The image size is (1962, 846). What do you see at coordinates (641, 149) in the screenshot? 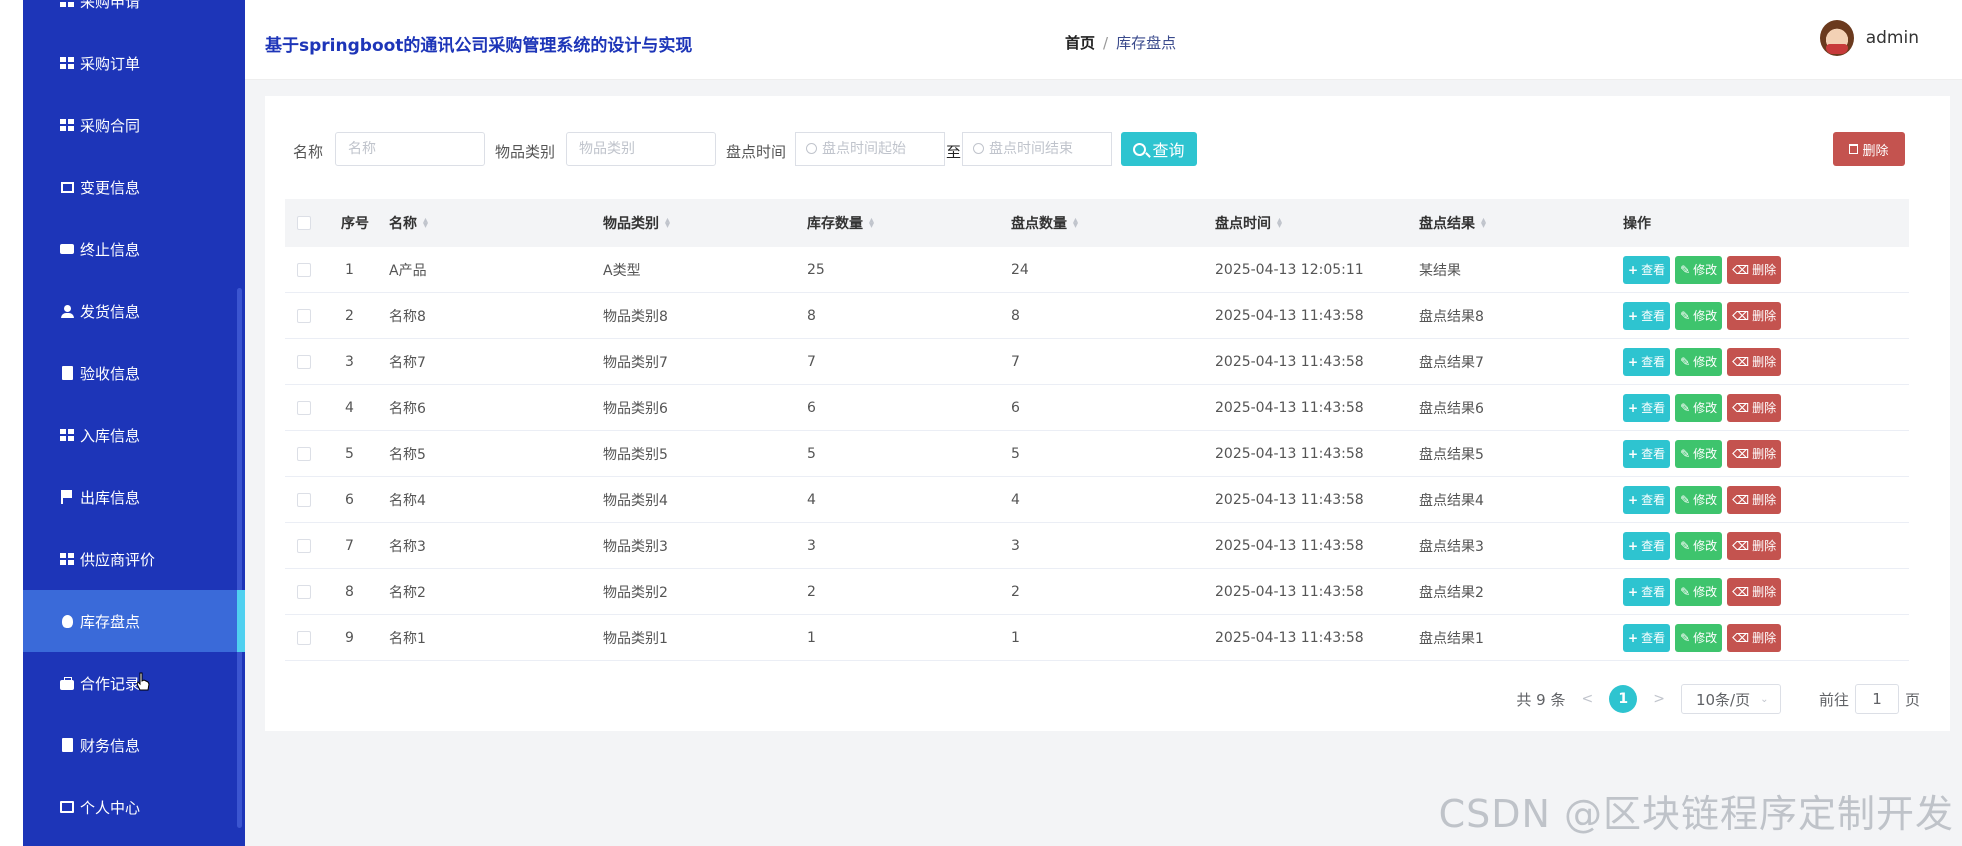
I see `category-input` at bounding box center [641, 149].